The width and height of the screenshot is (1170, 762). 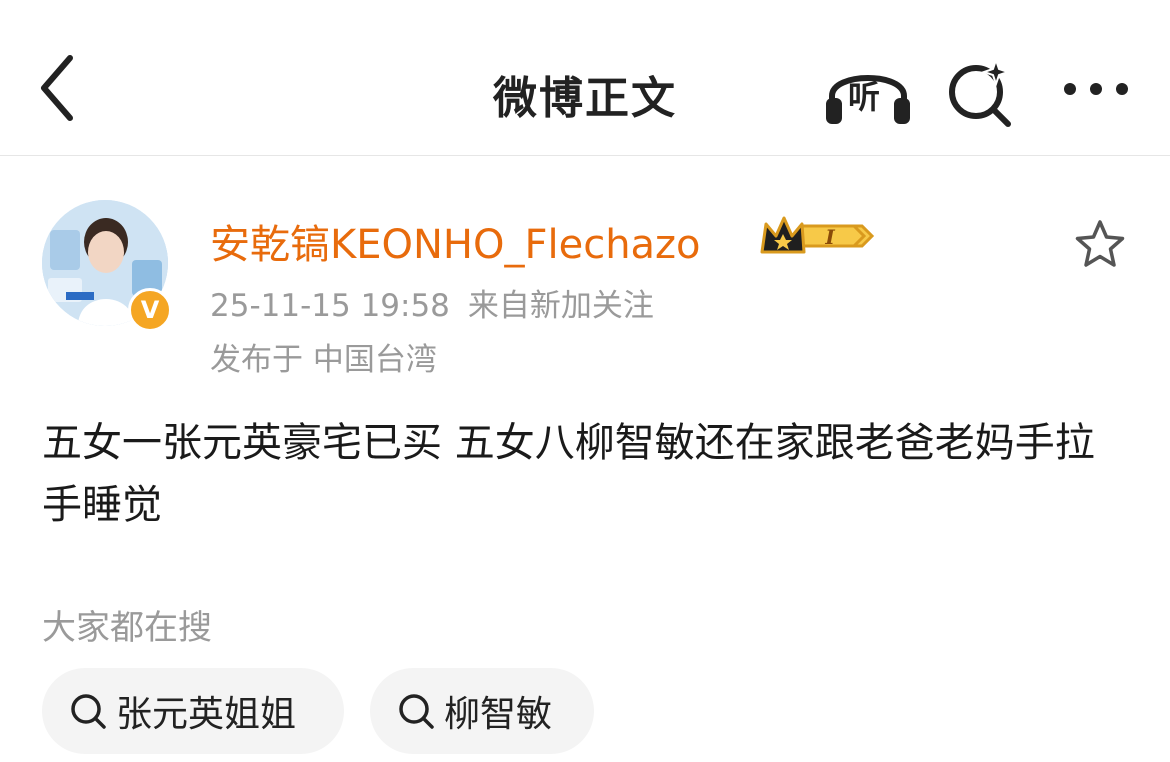 I want to click on more-icon, so click(x=1096, y=89).